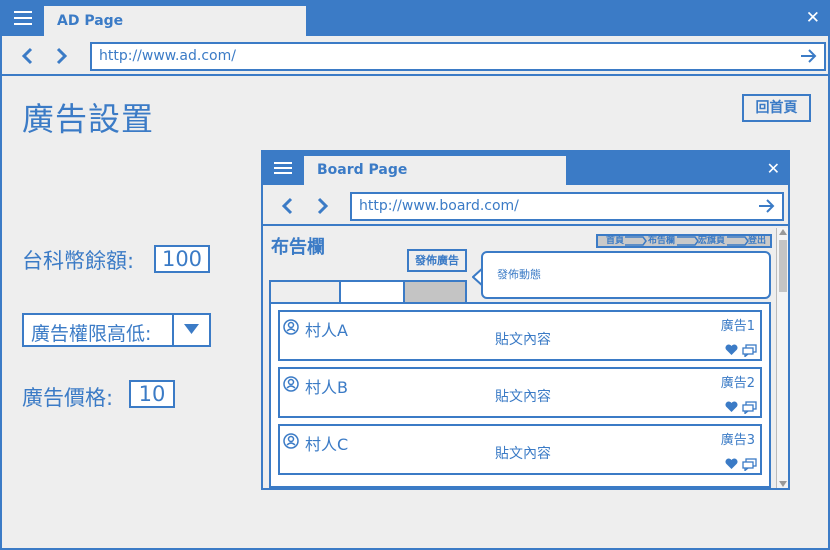 The width and height of the screenshot is (830, 550). I want to click on price-label: 廣告價格:, so click(68, 398).